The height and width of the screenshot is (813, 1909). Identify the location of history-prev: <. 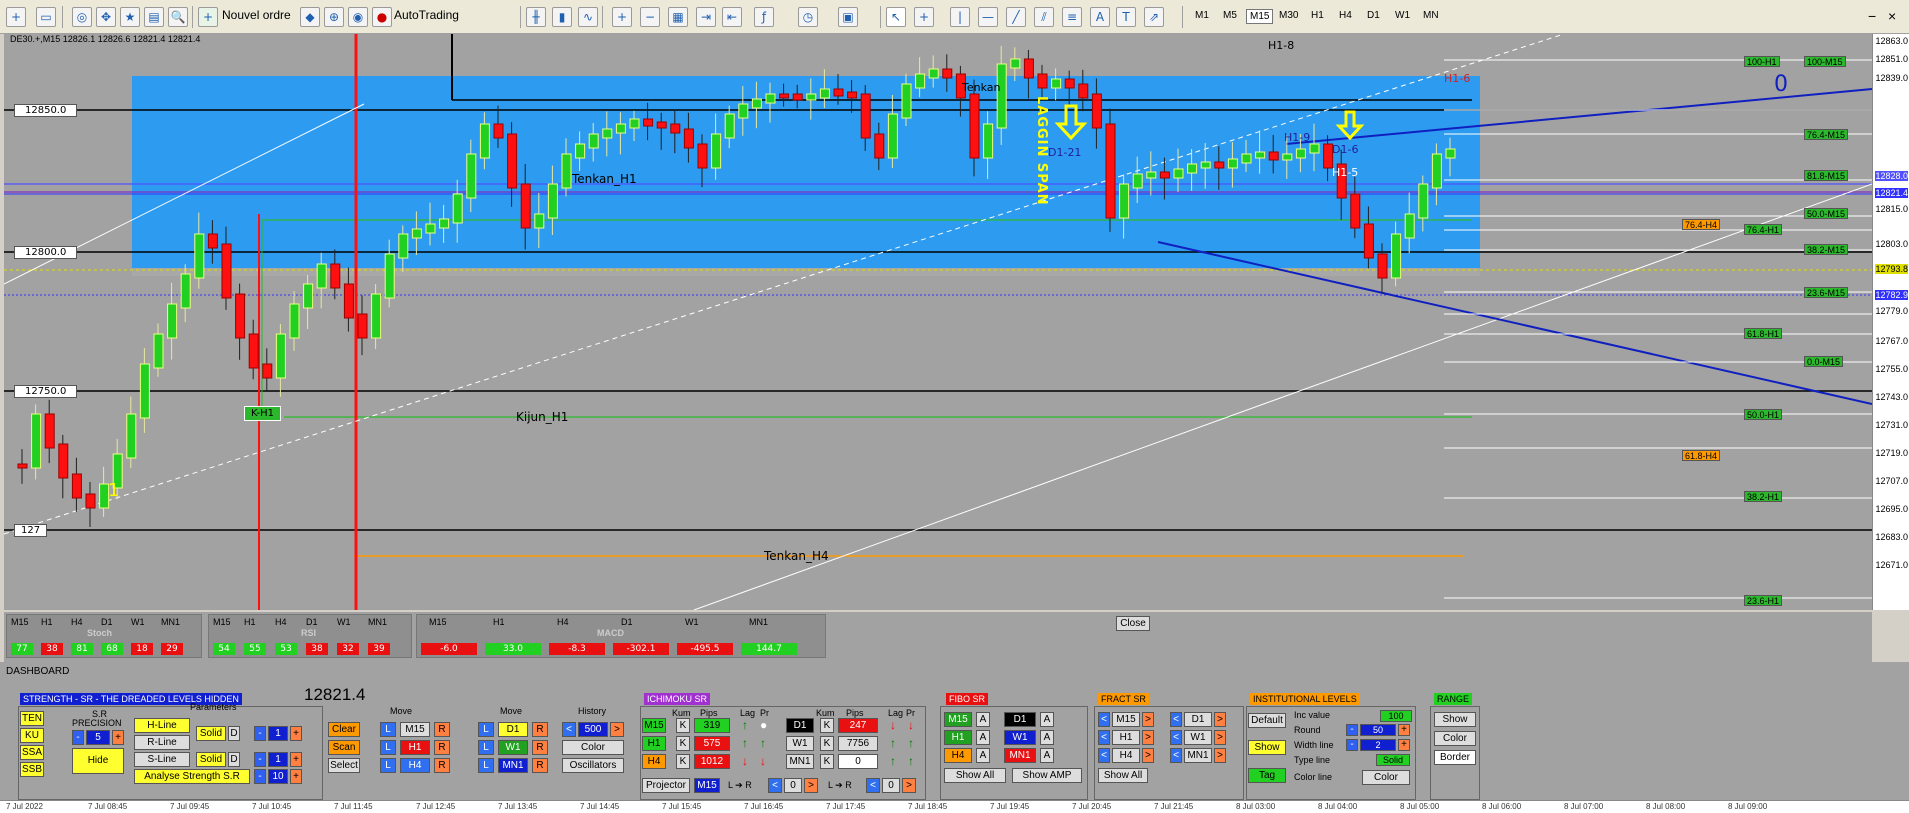
(569, 729).